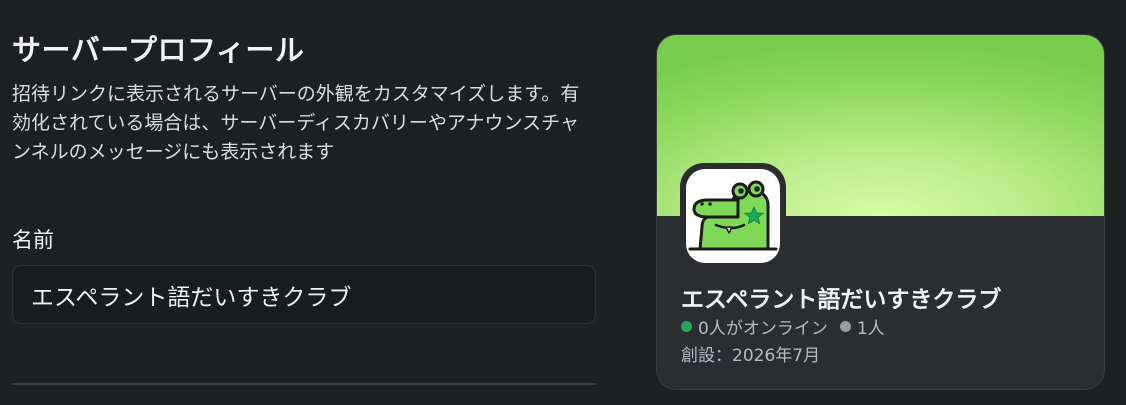  What do you see at coordinates (158, 50) in the screenshot?
I see `section-title: サーバープロフィール` at bounding box center [158, 50].